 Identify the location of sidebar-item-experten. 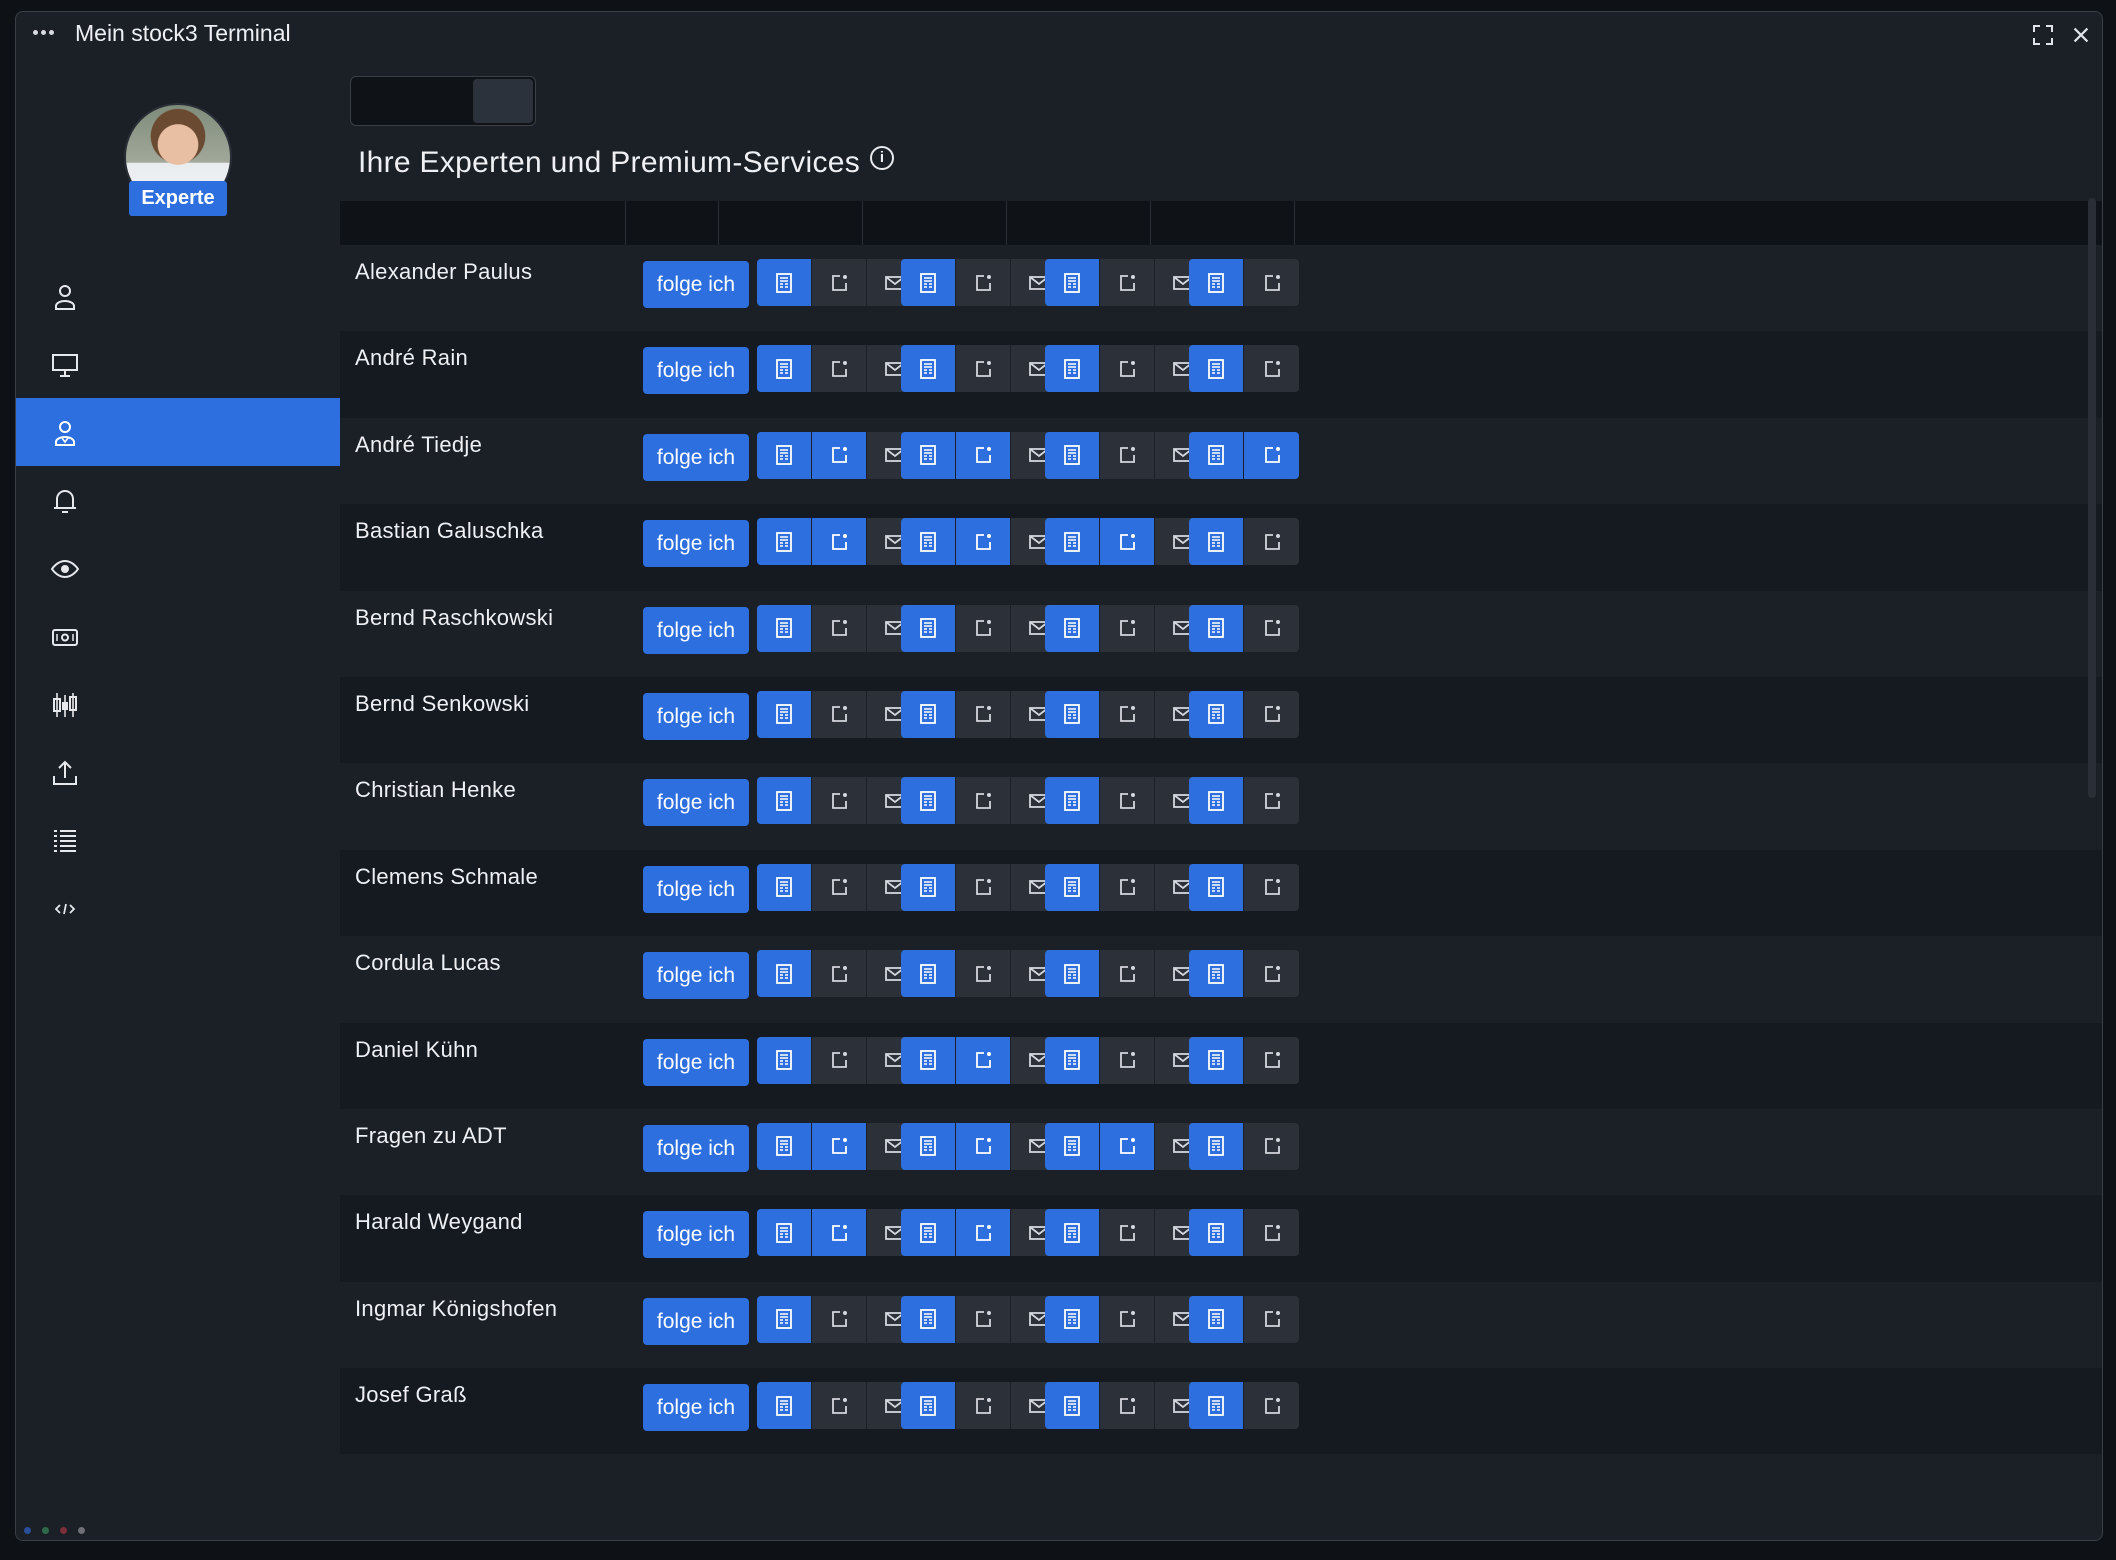
(178, 432).